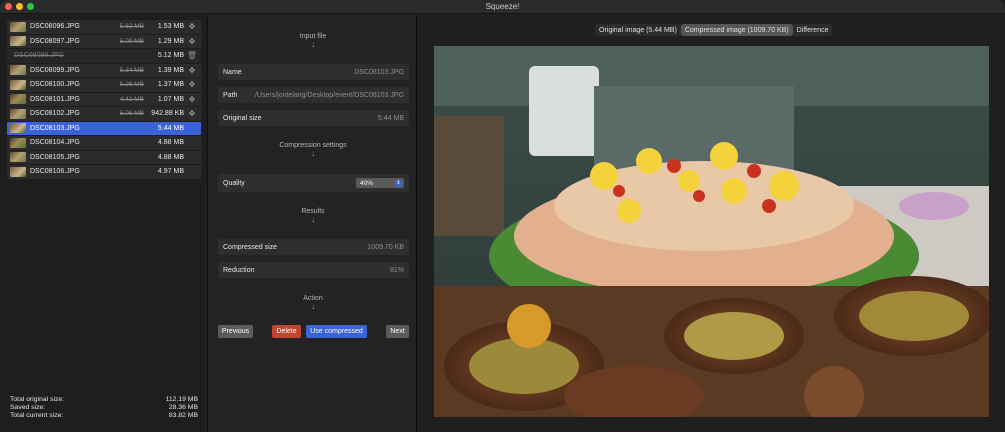 Image resolution: width=1005 pixels, height=432 pixels. Describe the element at coordinates (170, 128) in the screenshot. I see `file-current-size: 5.44 MB` at that location.